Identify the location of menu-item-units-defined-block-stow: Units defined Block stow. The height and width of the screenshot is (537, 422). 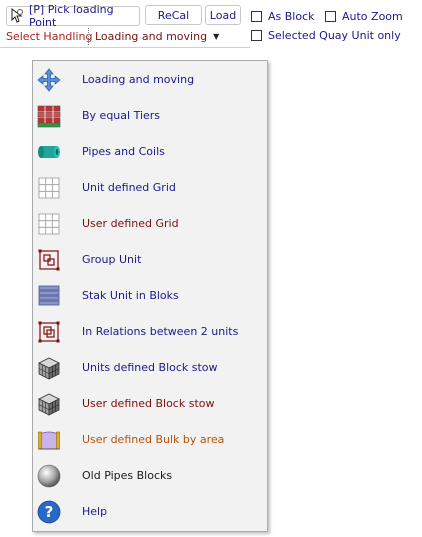
(150, 368).